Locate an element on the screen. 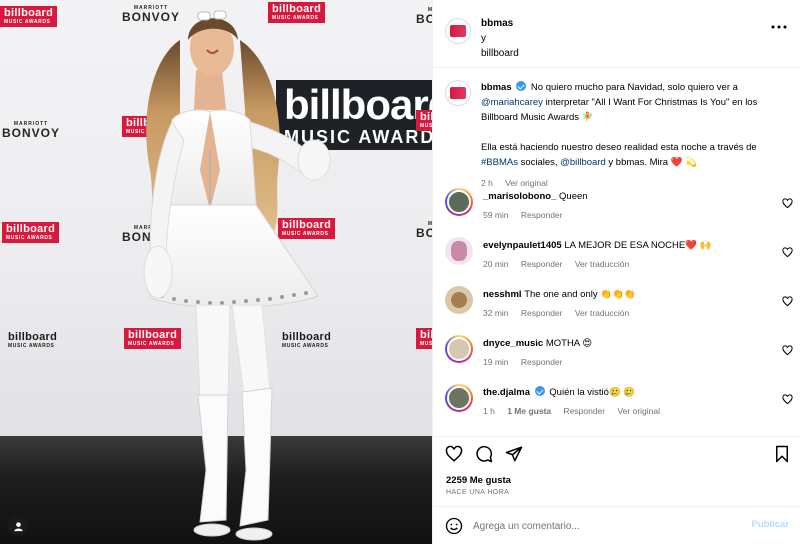 This screenshot has height=544, width=800. comment-item: _marisolobono_ Queen 59 min Responder is located at coordinates (620, 208).